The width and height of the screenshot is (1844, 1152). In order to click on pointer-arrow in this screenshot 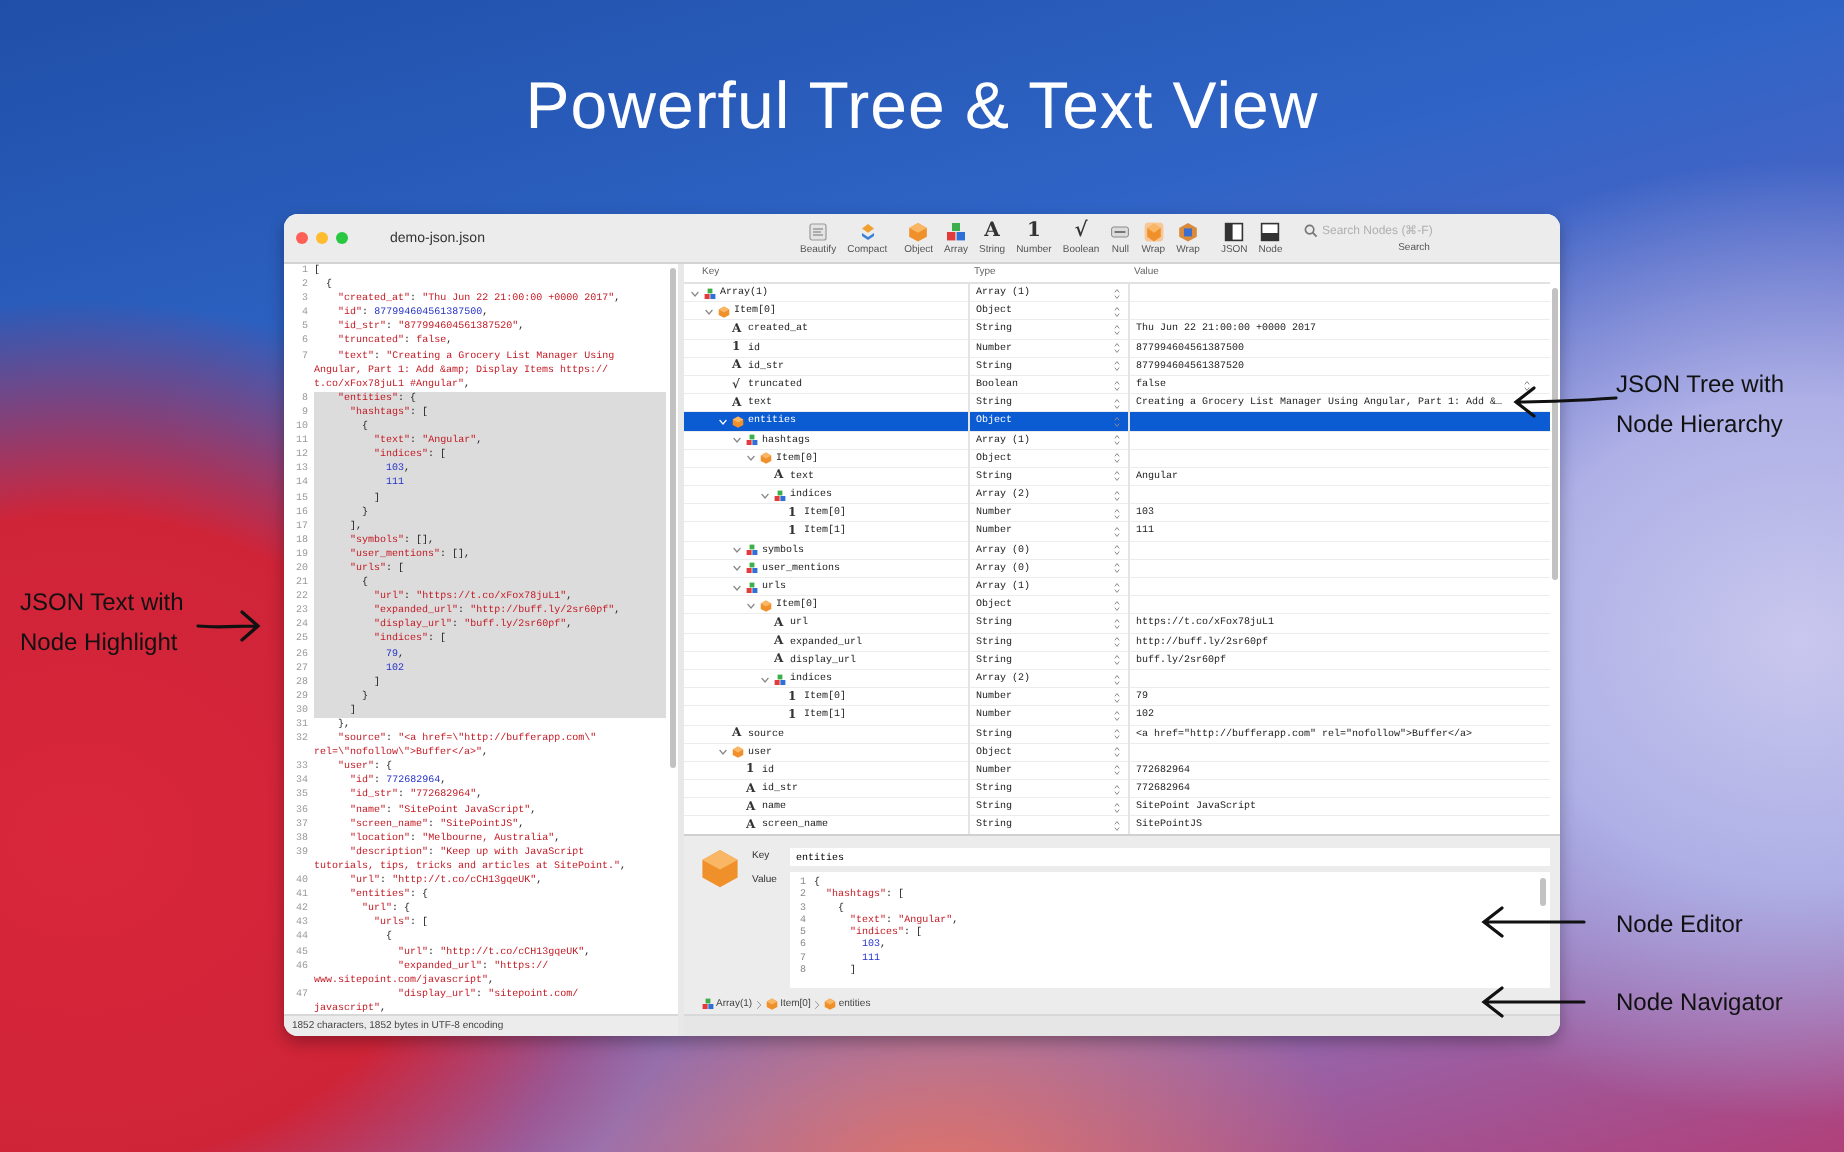, I will do `click(228, 626)`.